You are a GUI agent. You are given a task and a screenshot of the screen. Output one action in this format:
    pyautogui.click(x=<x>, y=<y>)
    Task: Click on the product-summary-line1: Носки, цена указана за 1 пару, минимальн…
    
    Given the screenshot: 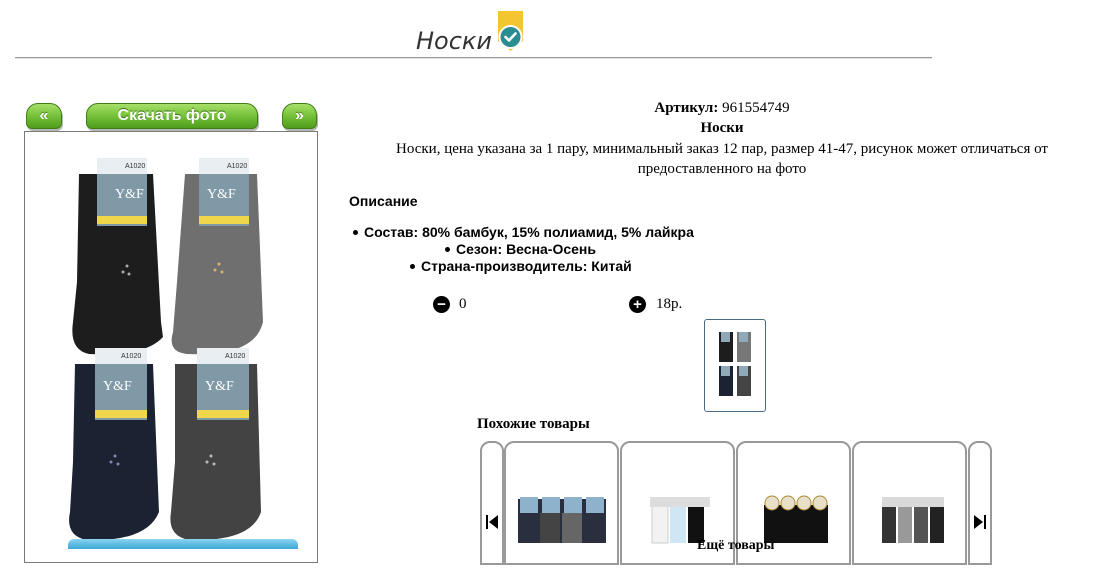 What is the action you would take?
    pyautogui.click(x=722, y=149)
    